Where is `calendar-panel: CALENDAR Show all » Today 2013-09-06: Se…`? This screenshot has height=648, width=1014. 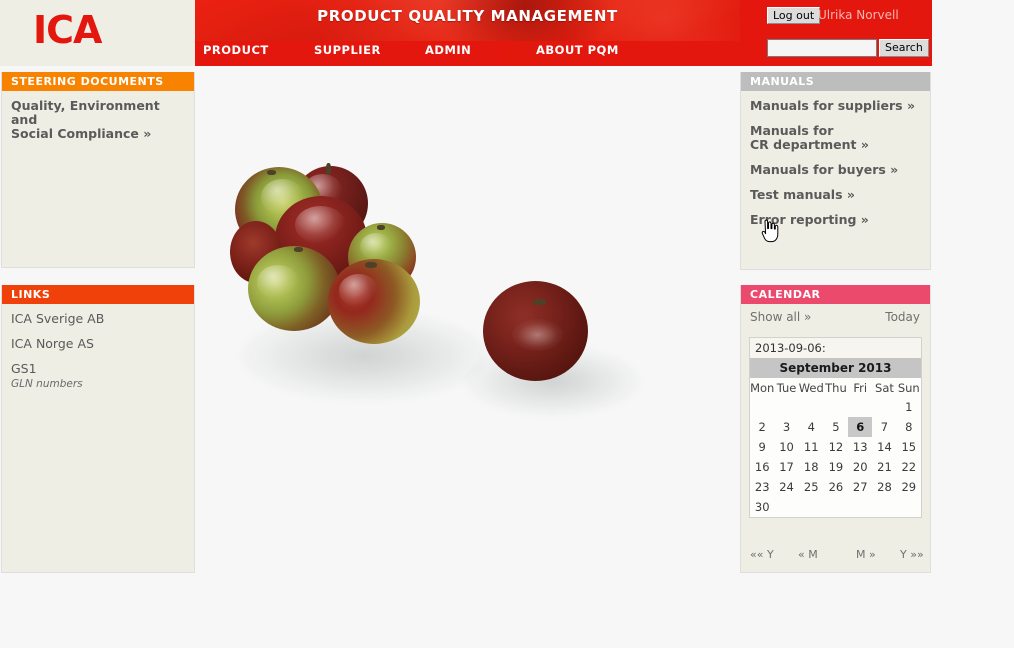
calendar-panel: CALENDAR Show all » Today 2013-09-06: Se… is located at coordinates (835, 429).